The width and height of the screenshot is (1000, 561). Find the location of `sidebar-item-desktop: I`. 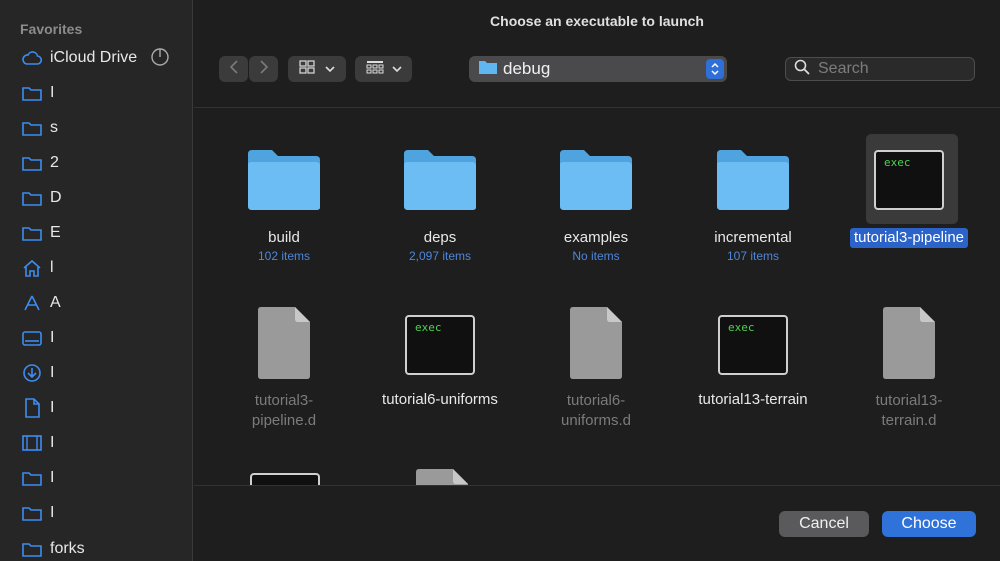

sidebar-item-desktop: I is located at coordinates (96, 338).